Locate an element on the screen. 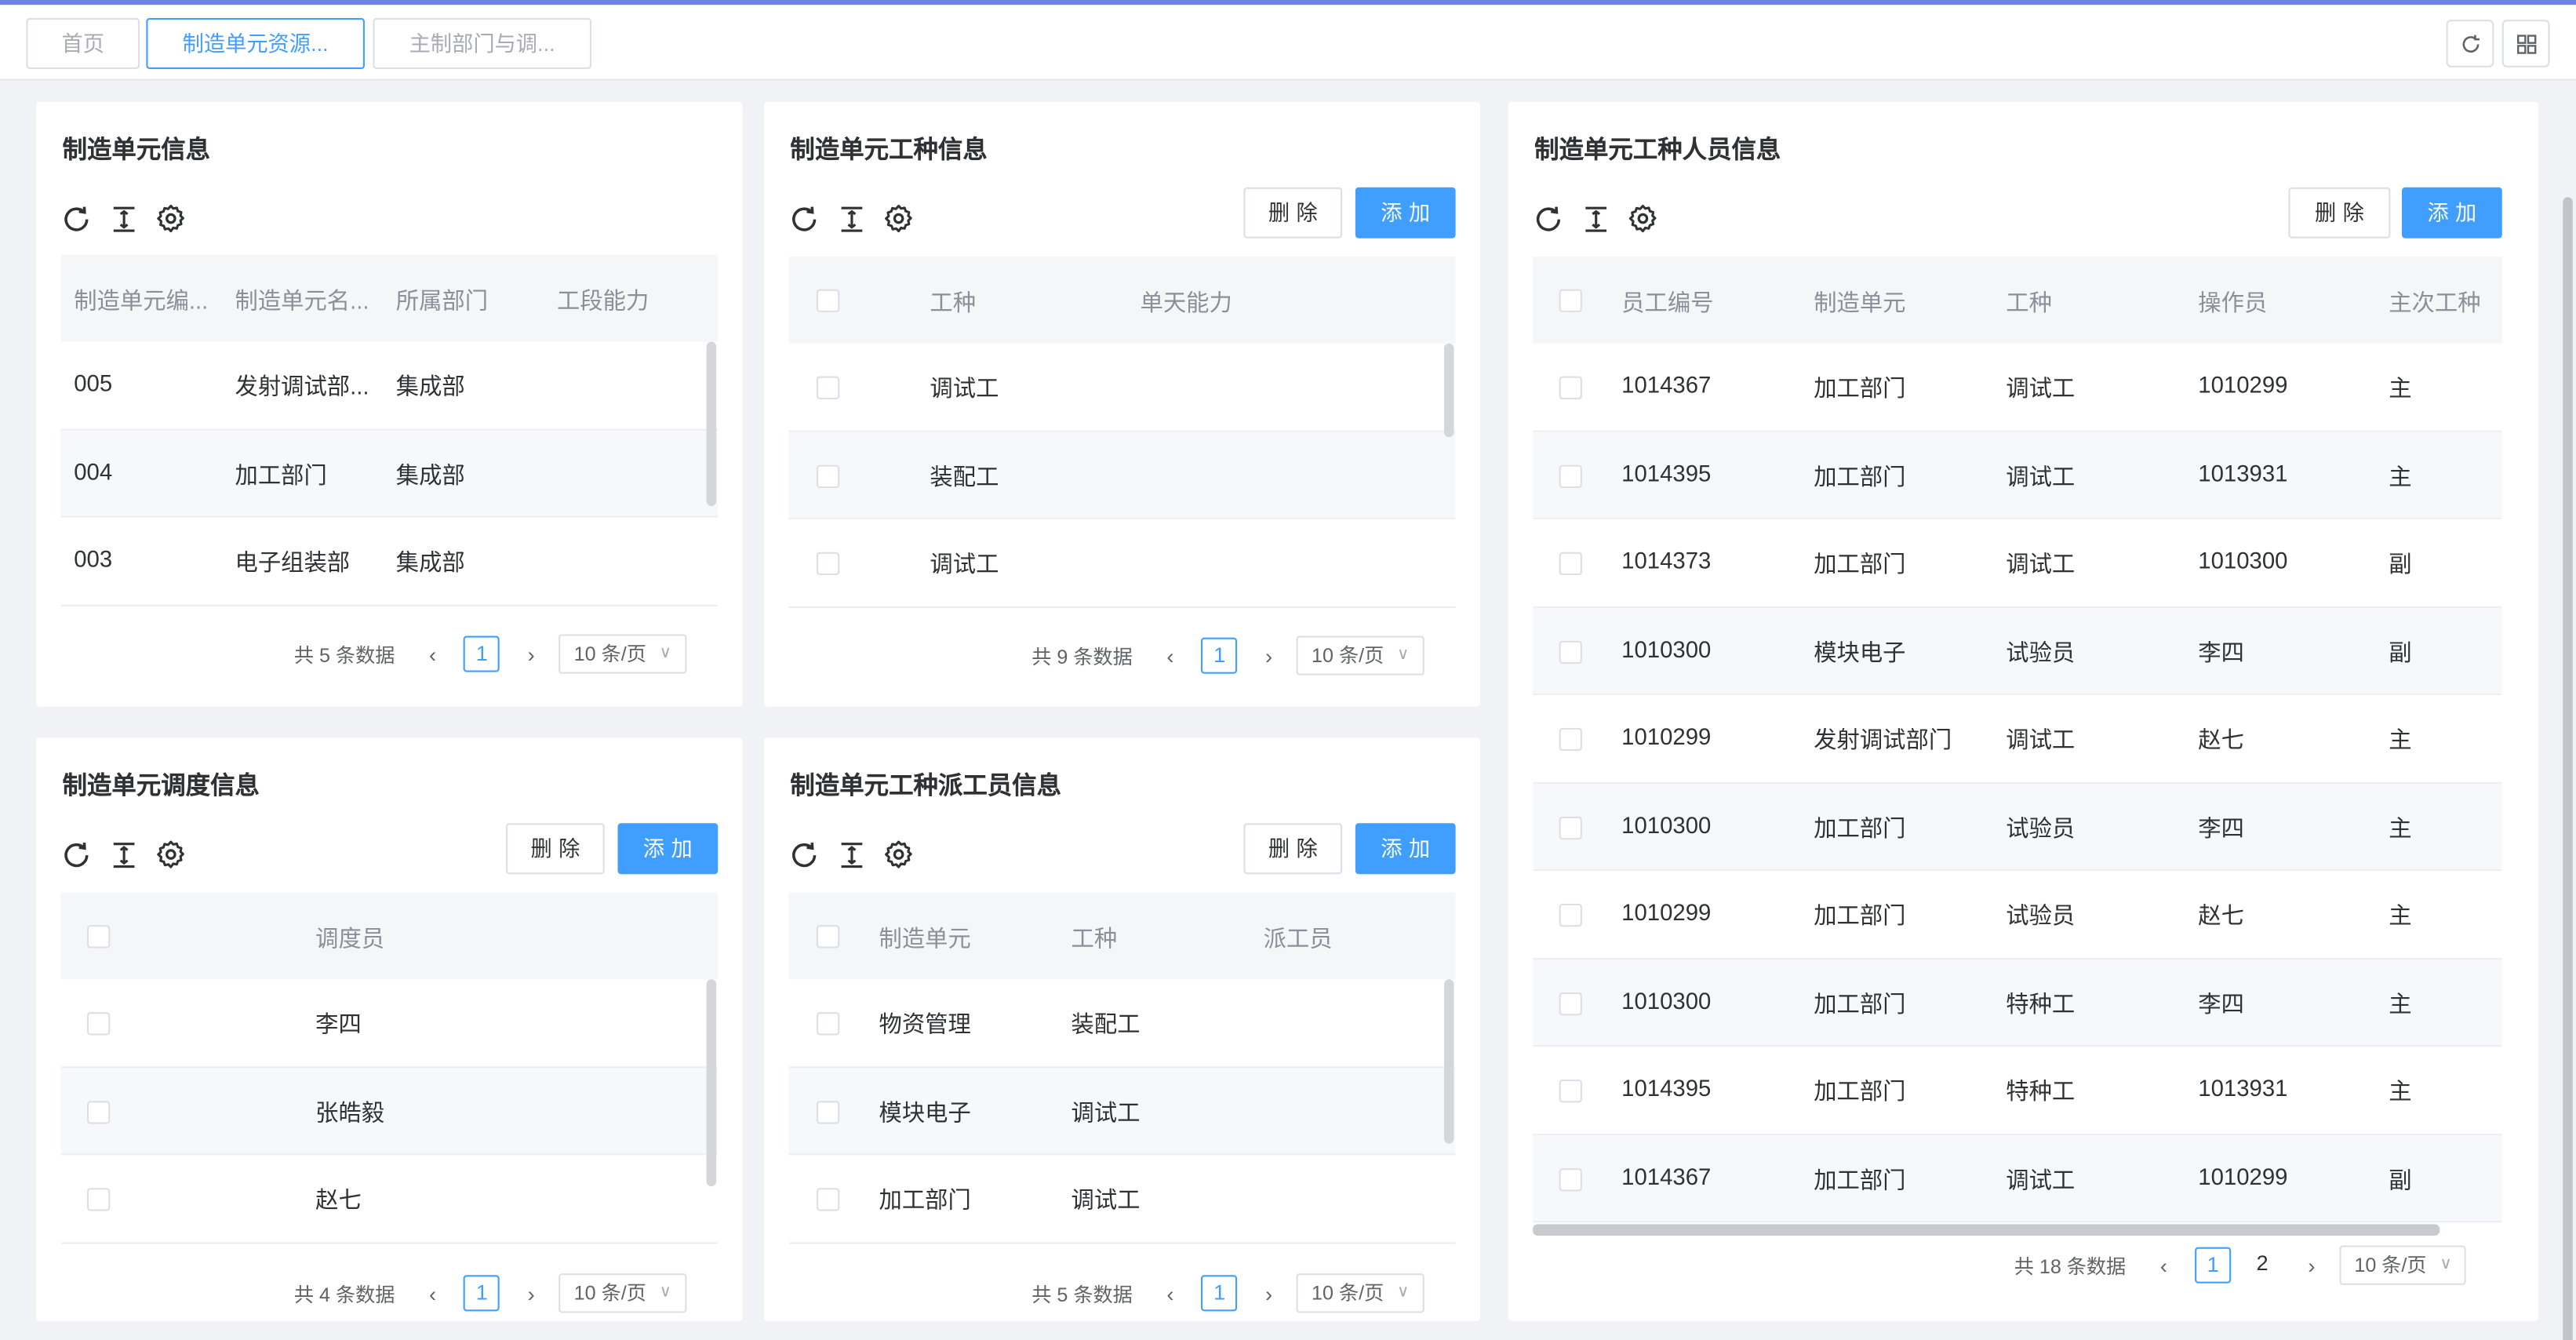 The height and width of the screenshot is (1340, 2576). fullscreen-button is located at coordinates (2525, 43).